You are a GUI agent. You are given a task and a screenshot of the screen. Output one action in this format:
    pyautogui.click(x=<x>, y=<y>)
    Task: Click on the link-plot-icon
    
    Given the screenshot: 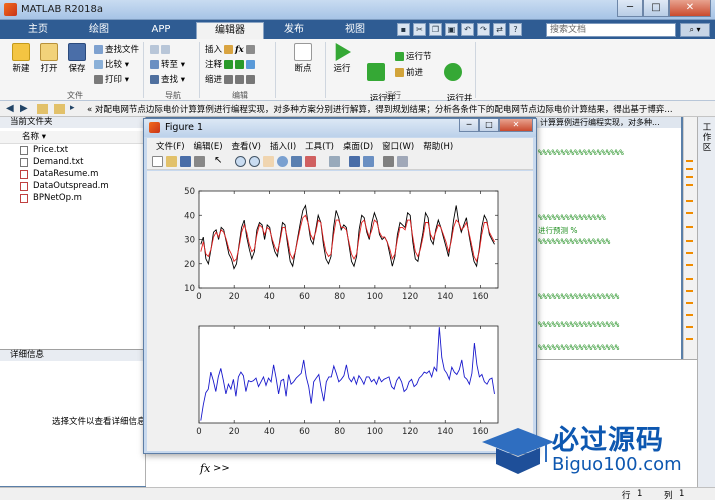 What is the action you would take?
    pyautogui.click(x=334, y=161)
    